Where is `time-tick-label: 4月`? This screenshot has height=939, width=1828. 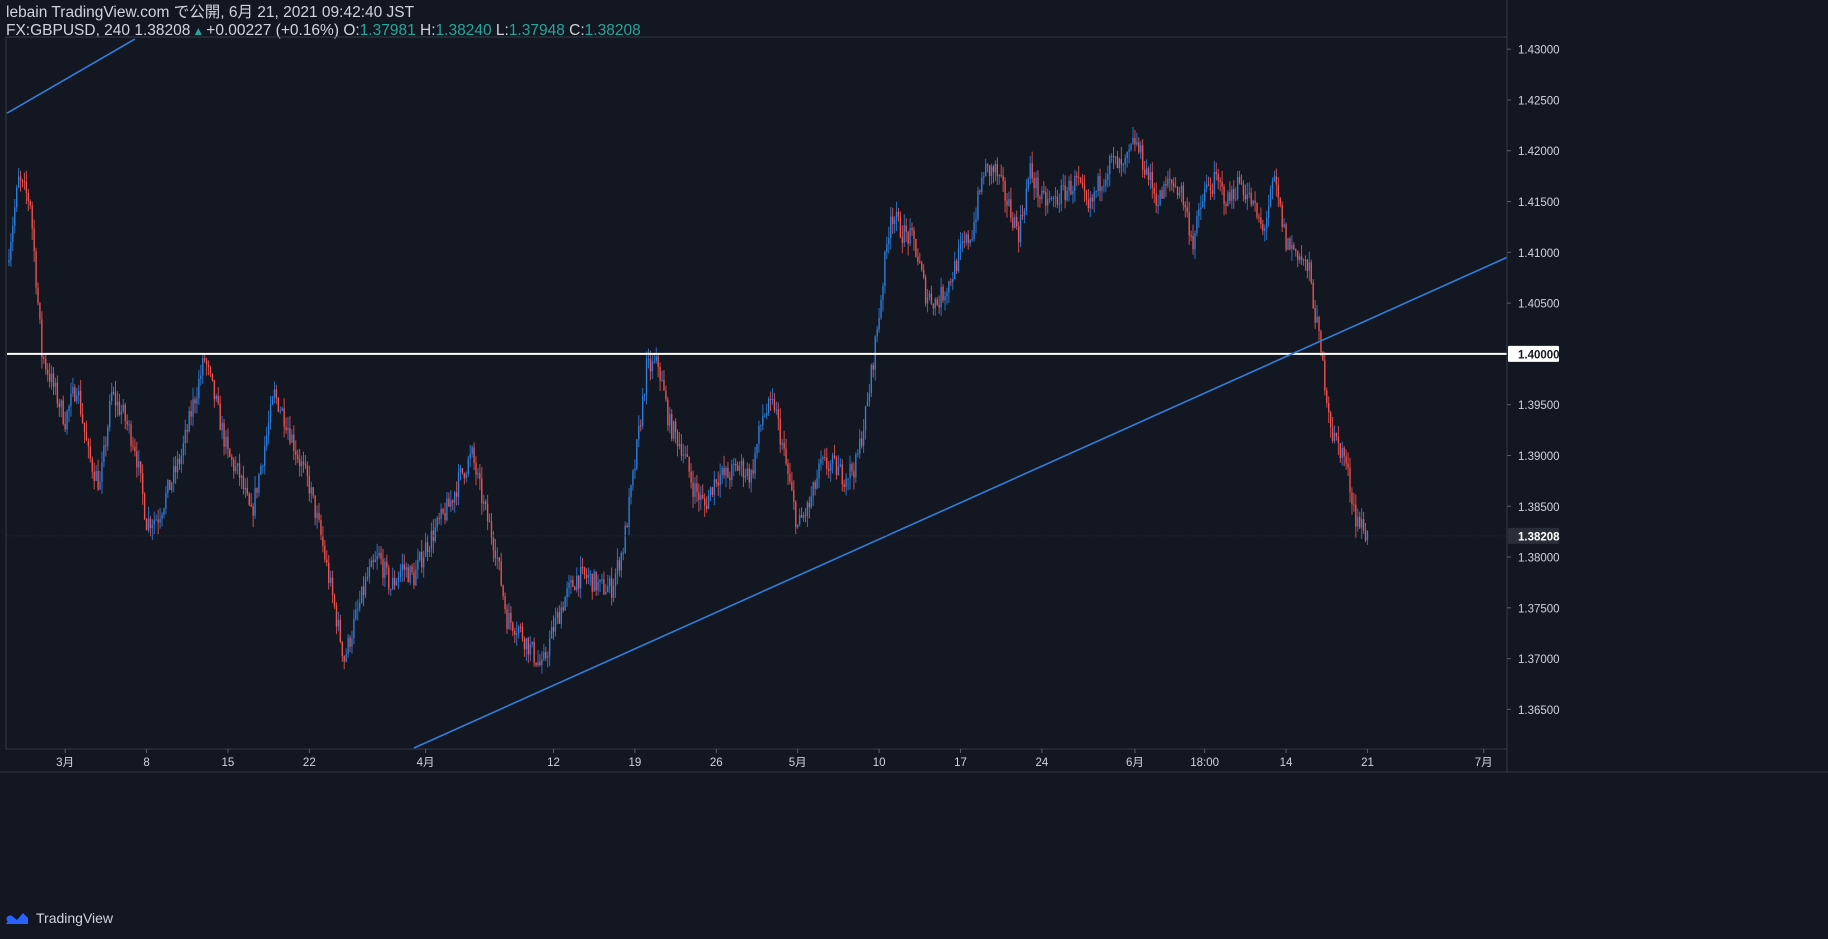 time-tick-label: 4月 is located at coordinates (426, 763).